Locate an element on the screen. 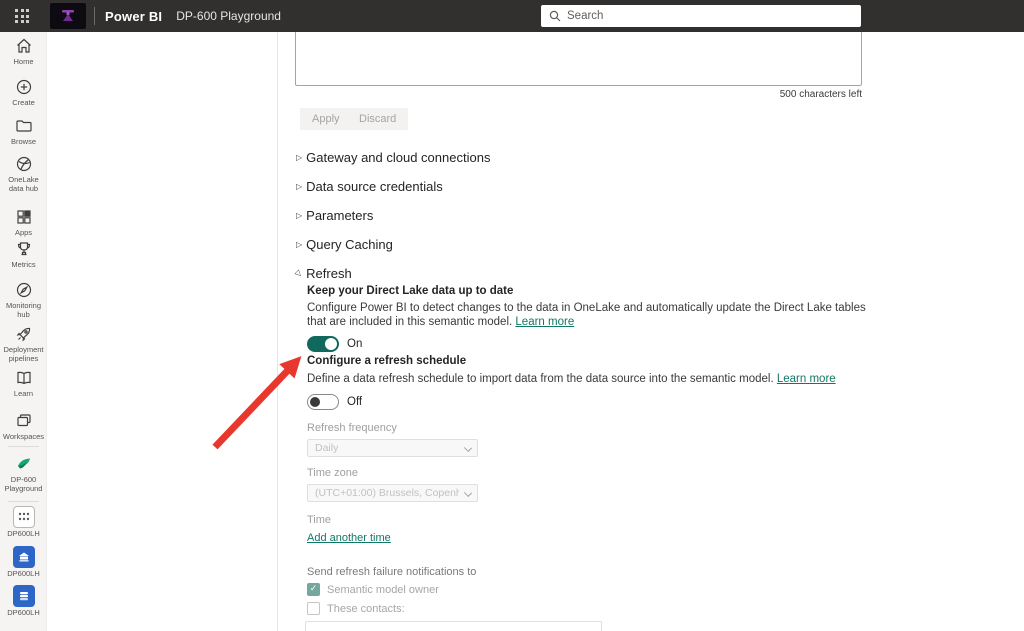  section-query-caching: ▷ Query Caching is located at coordinates (344, 244).